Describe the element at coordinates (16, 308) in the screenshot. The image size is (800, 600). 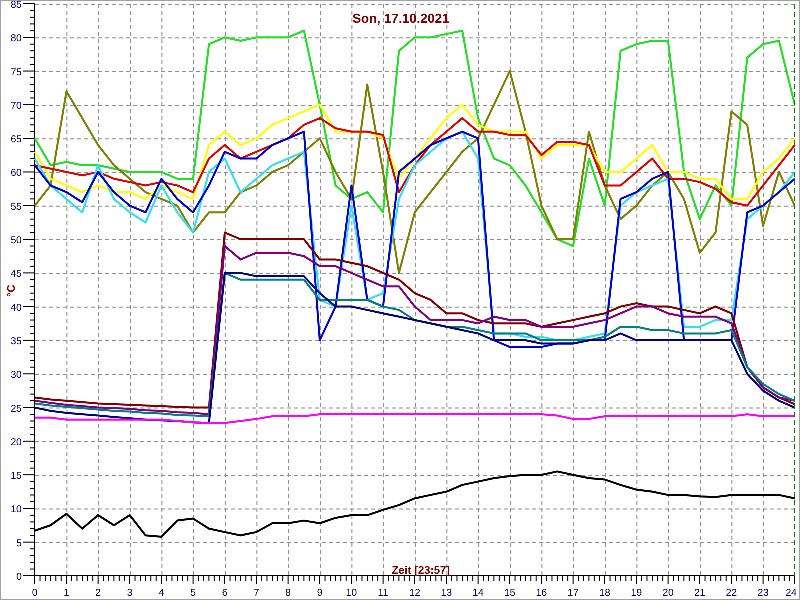
I see `y-tick-label: 40` at that location.